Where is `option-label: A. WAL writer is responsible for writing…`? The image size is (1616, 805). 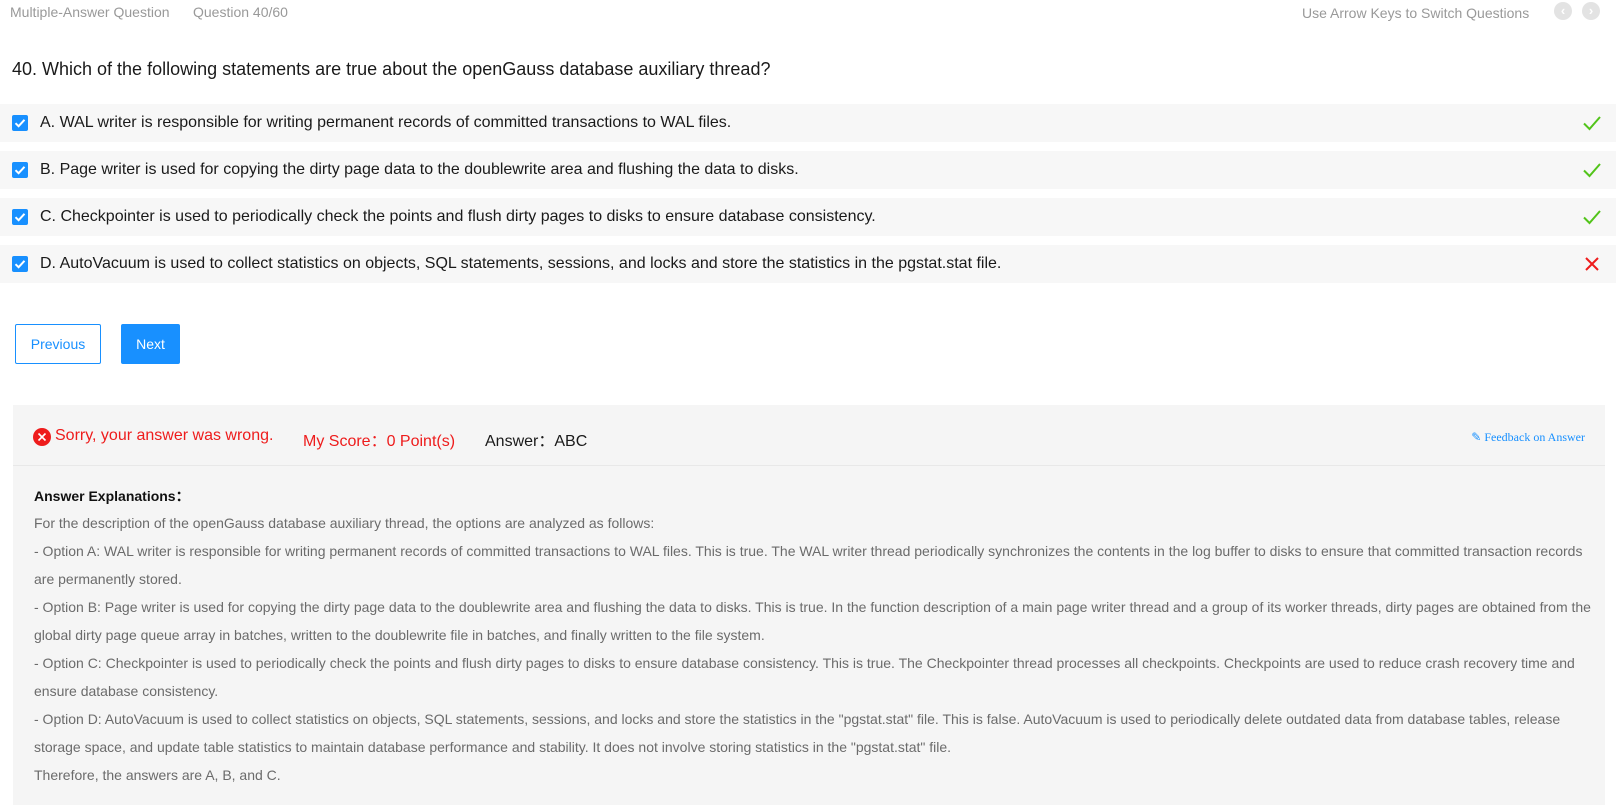 option-label: A. WAL writer is responsible for writing… is located at coordinates (386, 122).